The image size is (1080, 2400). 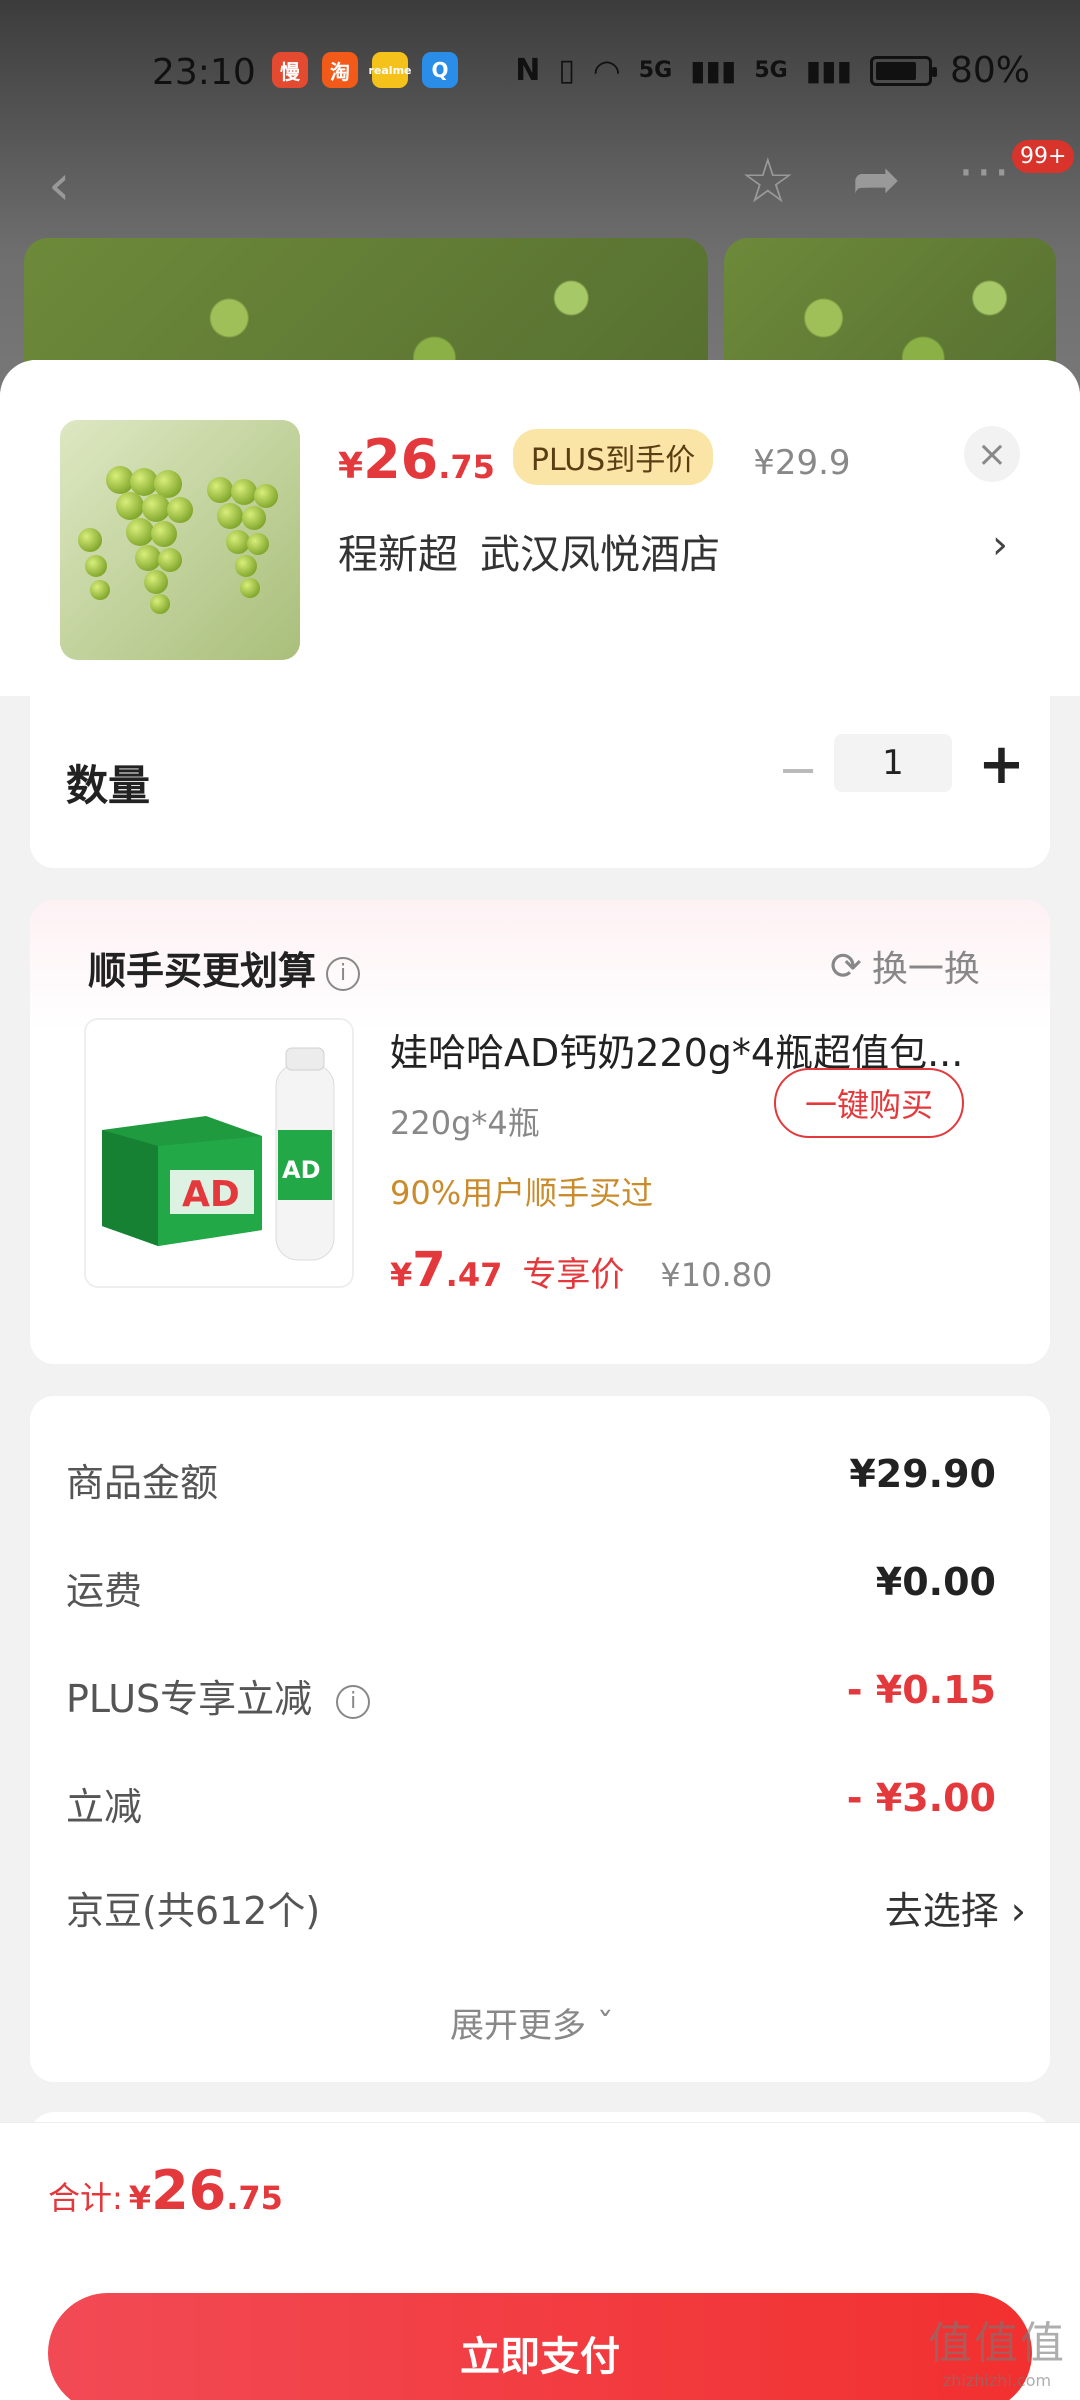 What do you see at coordinates (955, 1907) in the screenshot?
I see `jingdou-select-link: 去选择 ›` at bounding box center [955, 1907].